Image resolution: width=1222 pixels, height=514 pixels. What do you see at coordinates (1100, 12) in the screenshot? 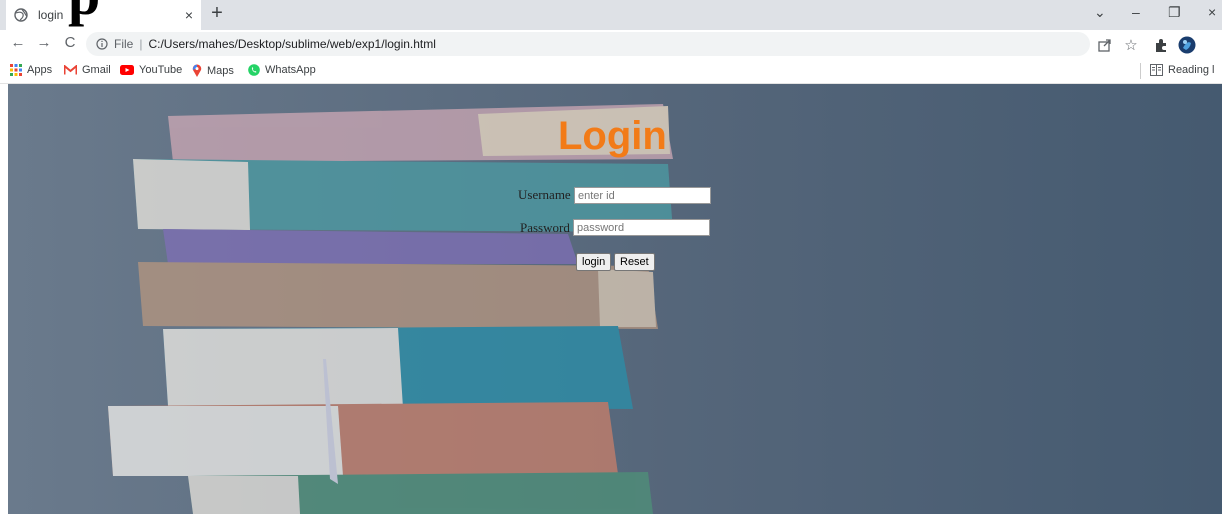
I see `tab-search-icon: ⌄` at bounding box center [1100, 12].